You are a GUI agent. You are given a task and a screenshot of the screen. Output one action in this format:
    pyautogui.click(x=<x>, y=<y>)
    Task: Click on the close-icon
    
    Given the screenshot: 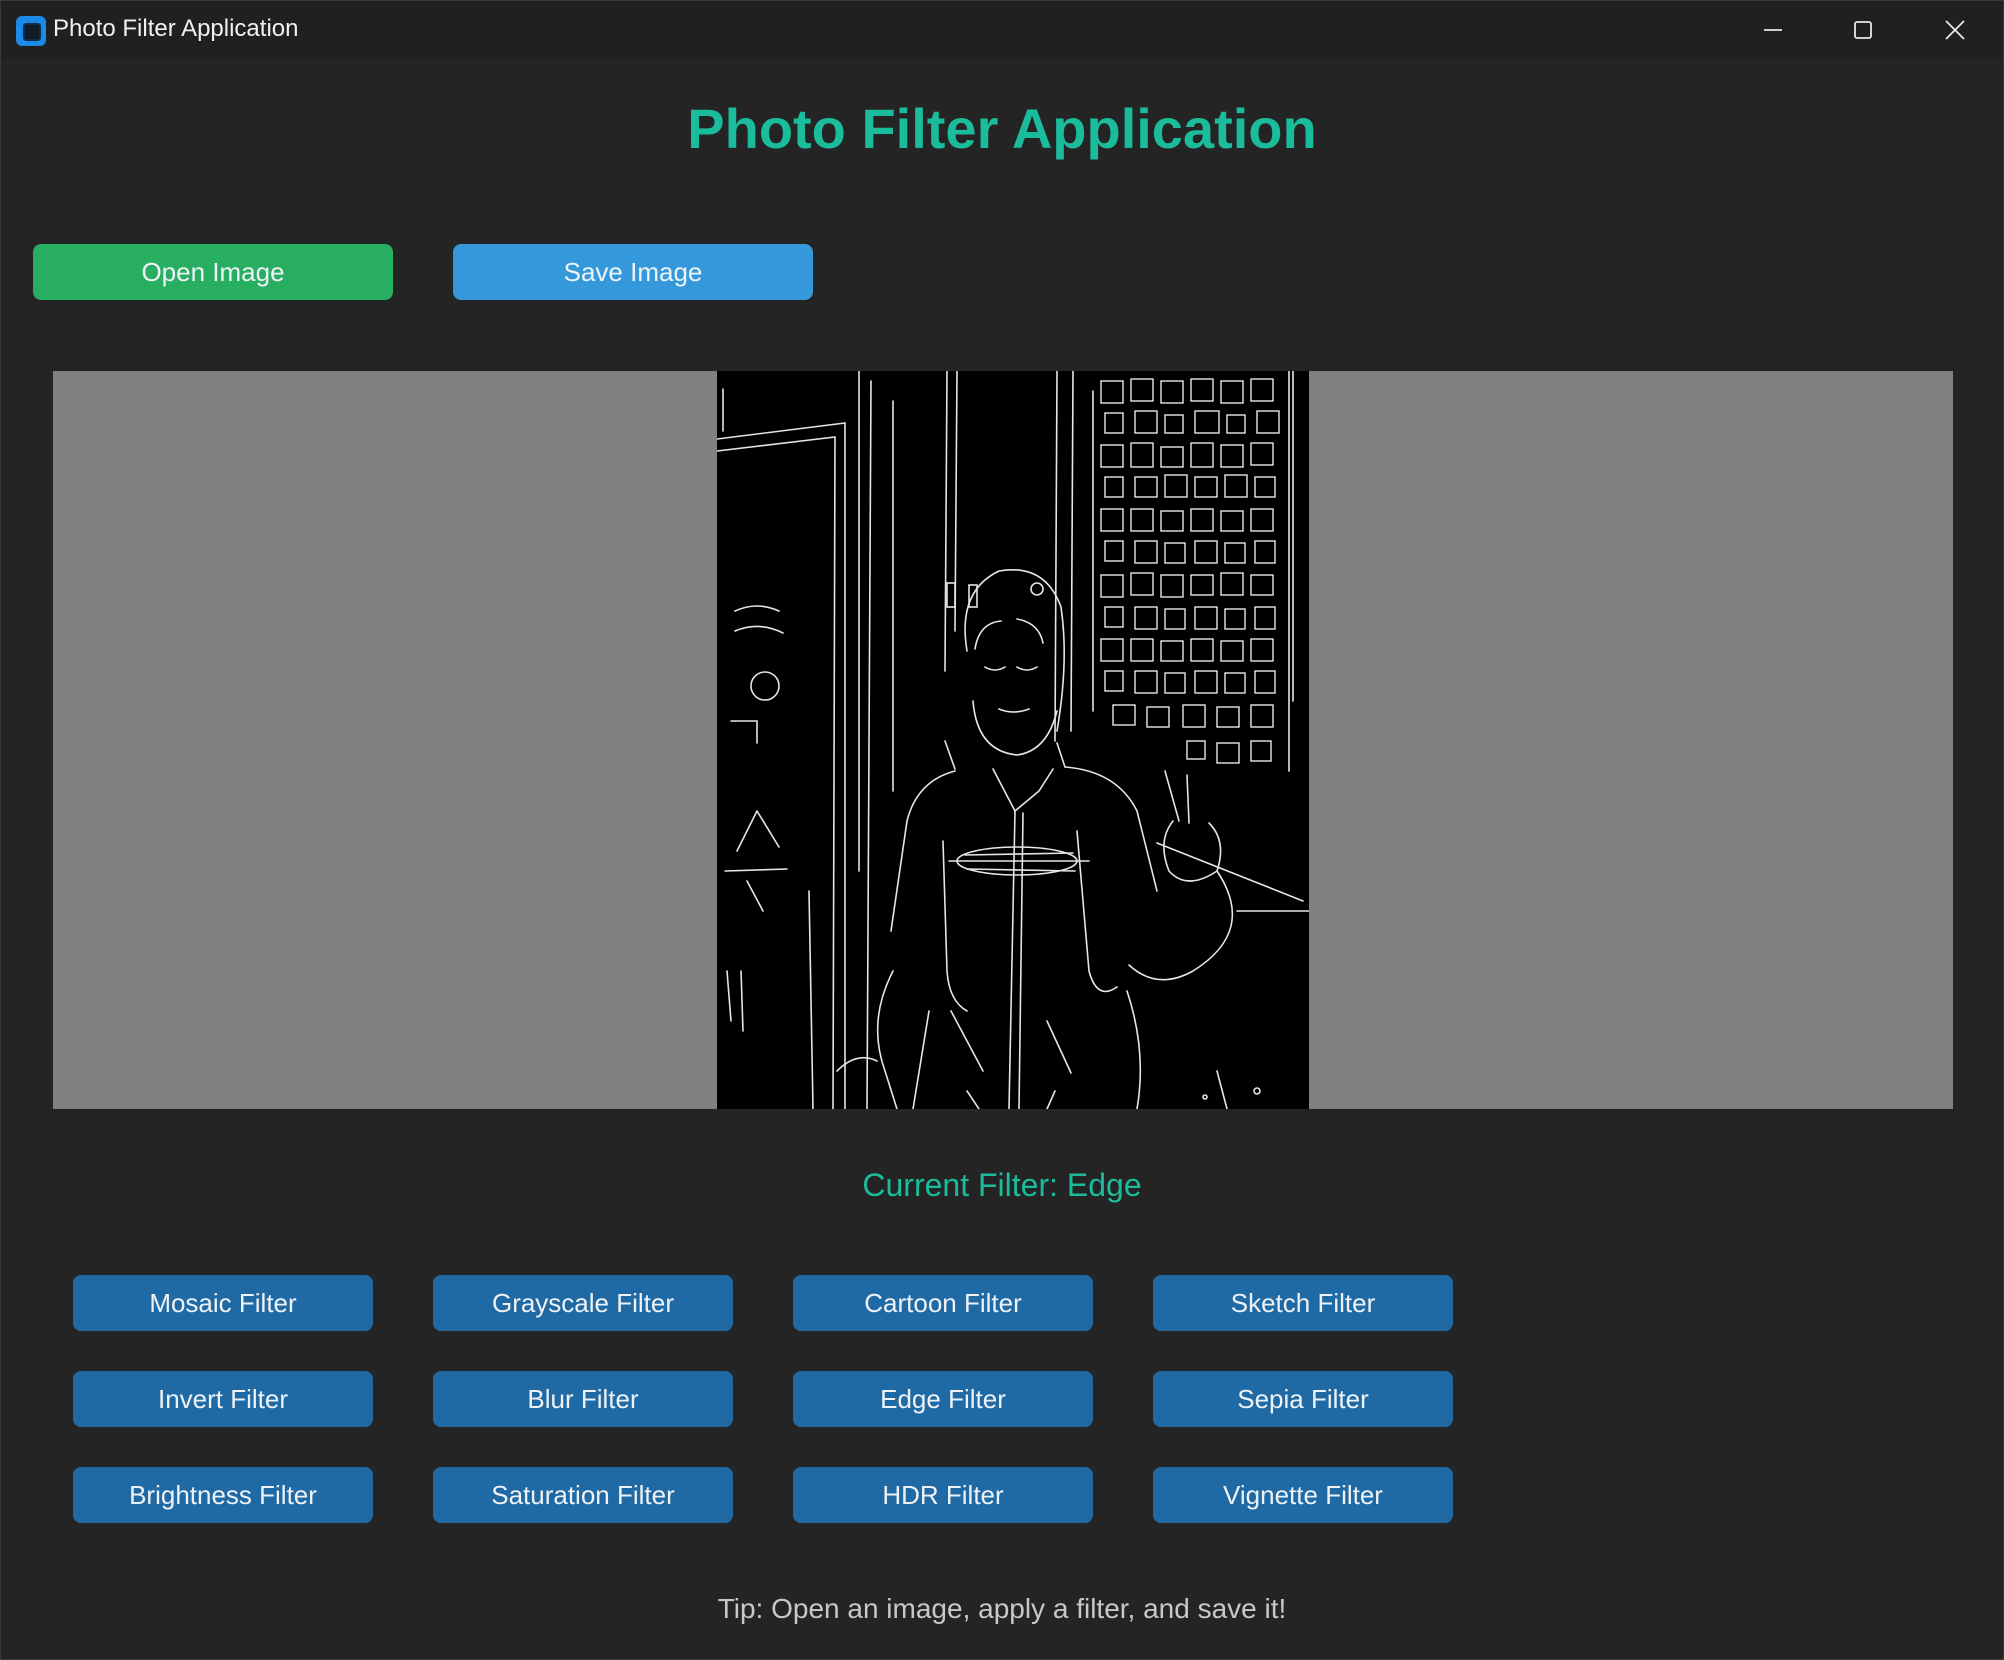 What is the action you would take?
    pyautogui.click(x=1955, y=29)
    